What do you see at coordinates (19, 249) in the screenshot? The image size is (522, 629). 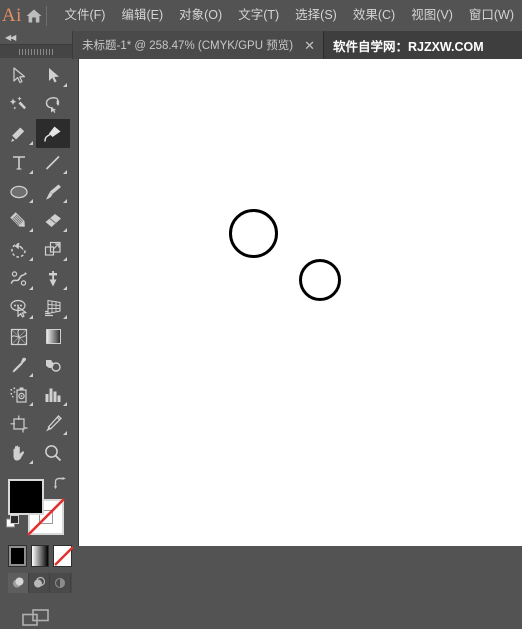 I see `tool-rotate` at bounding box center [19, 249].